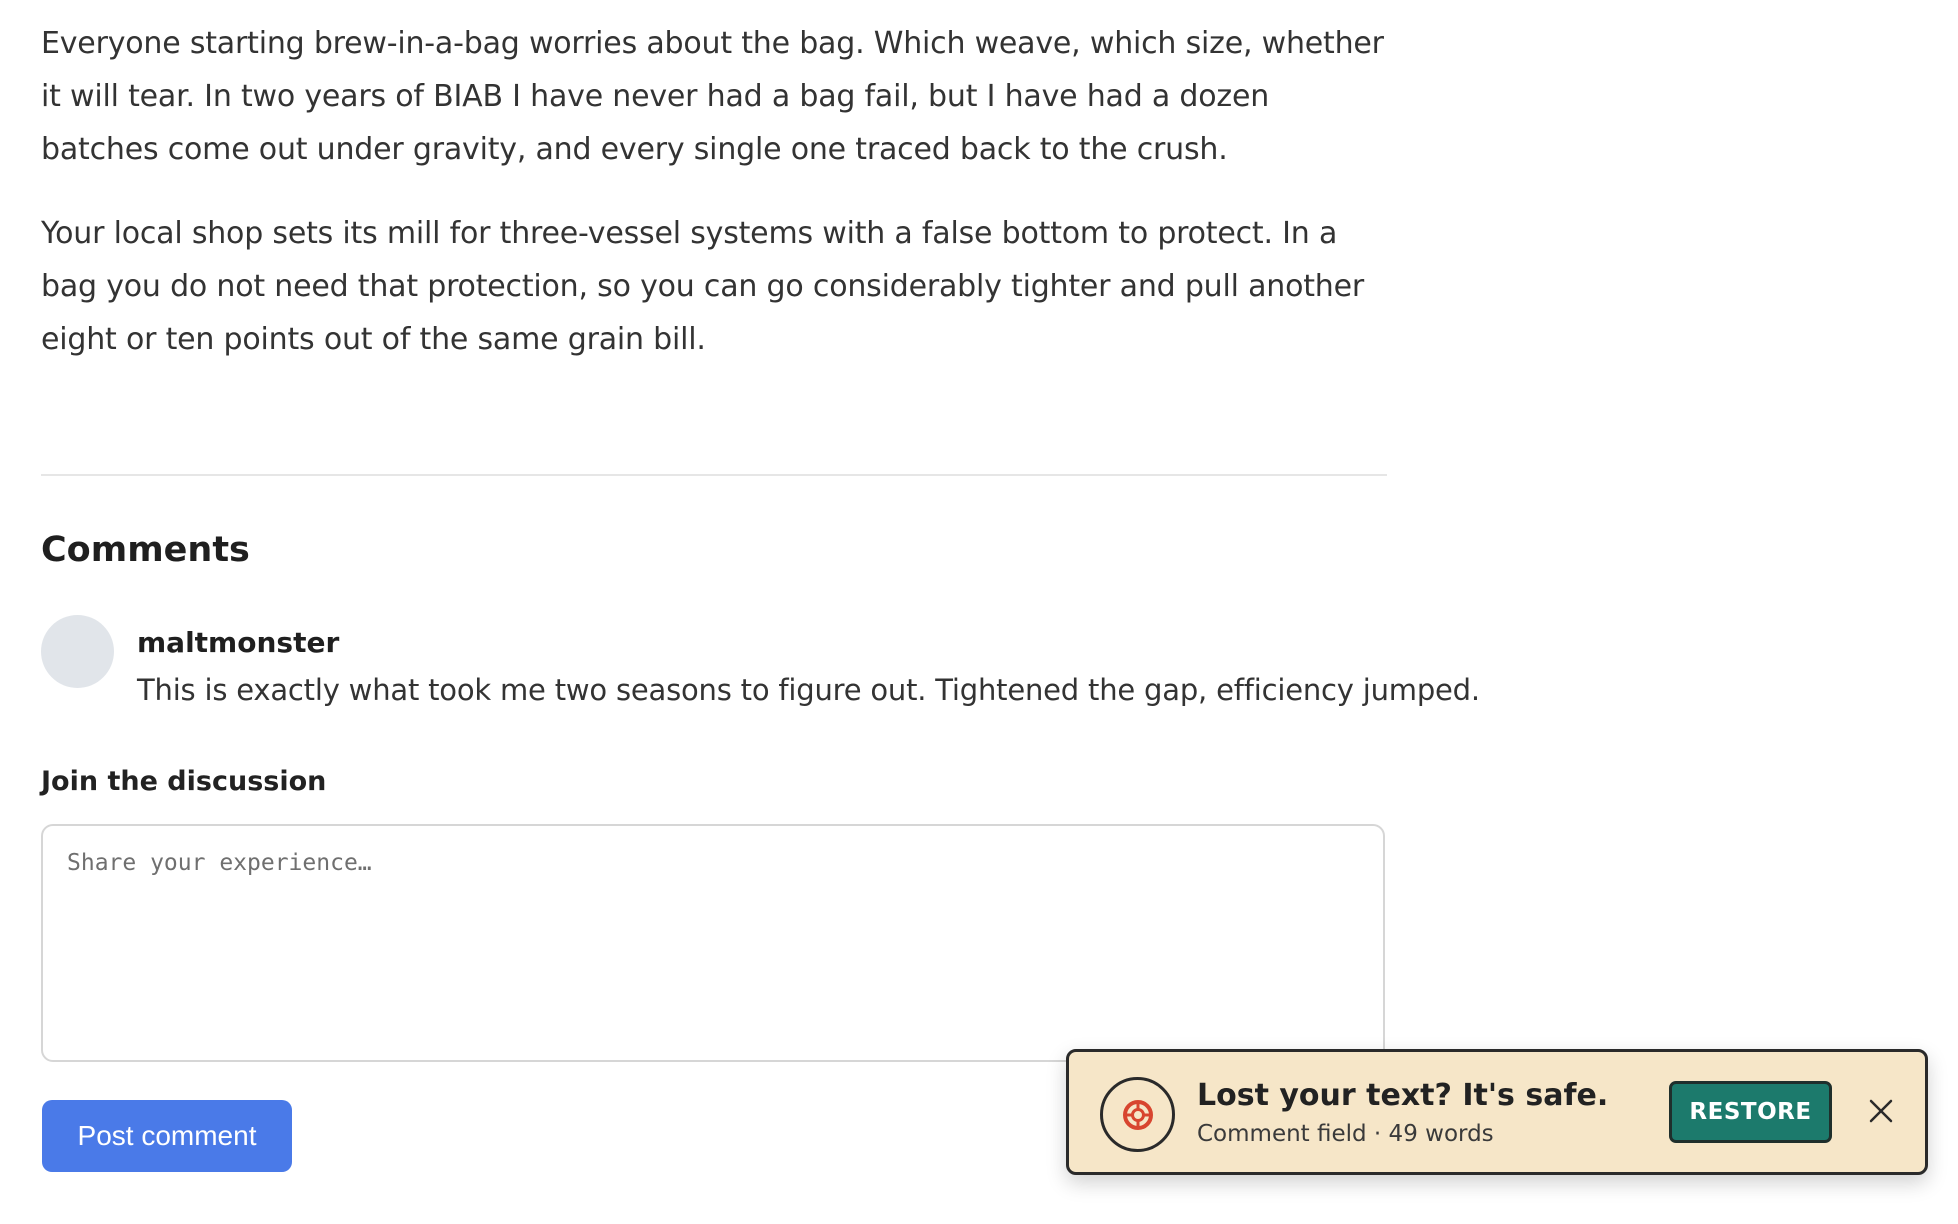 The height and width of the screenshot is (1224, 1958). Describe the element at coordinates (1750, 1112) in the screenshot. I see `restore-button: RESTORE` at that location.